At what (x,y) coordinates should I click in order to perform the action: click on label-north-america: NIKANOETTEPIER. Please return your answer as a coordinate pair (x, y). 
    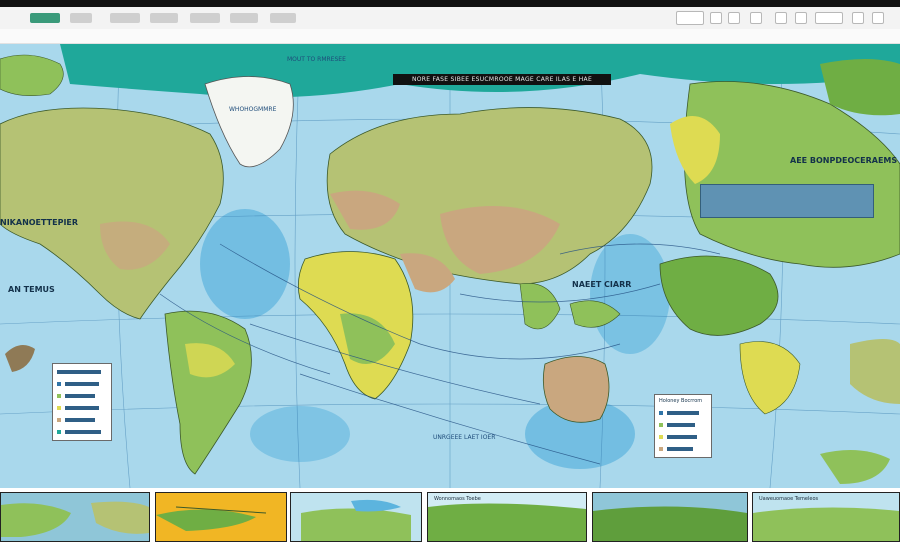
    Looking at the image, I should click on (39, 222).